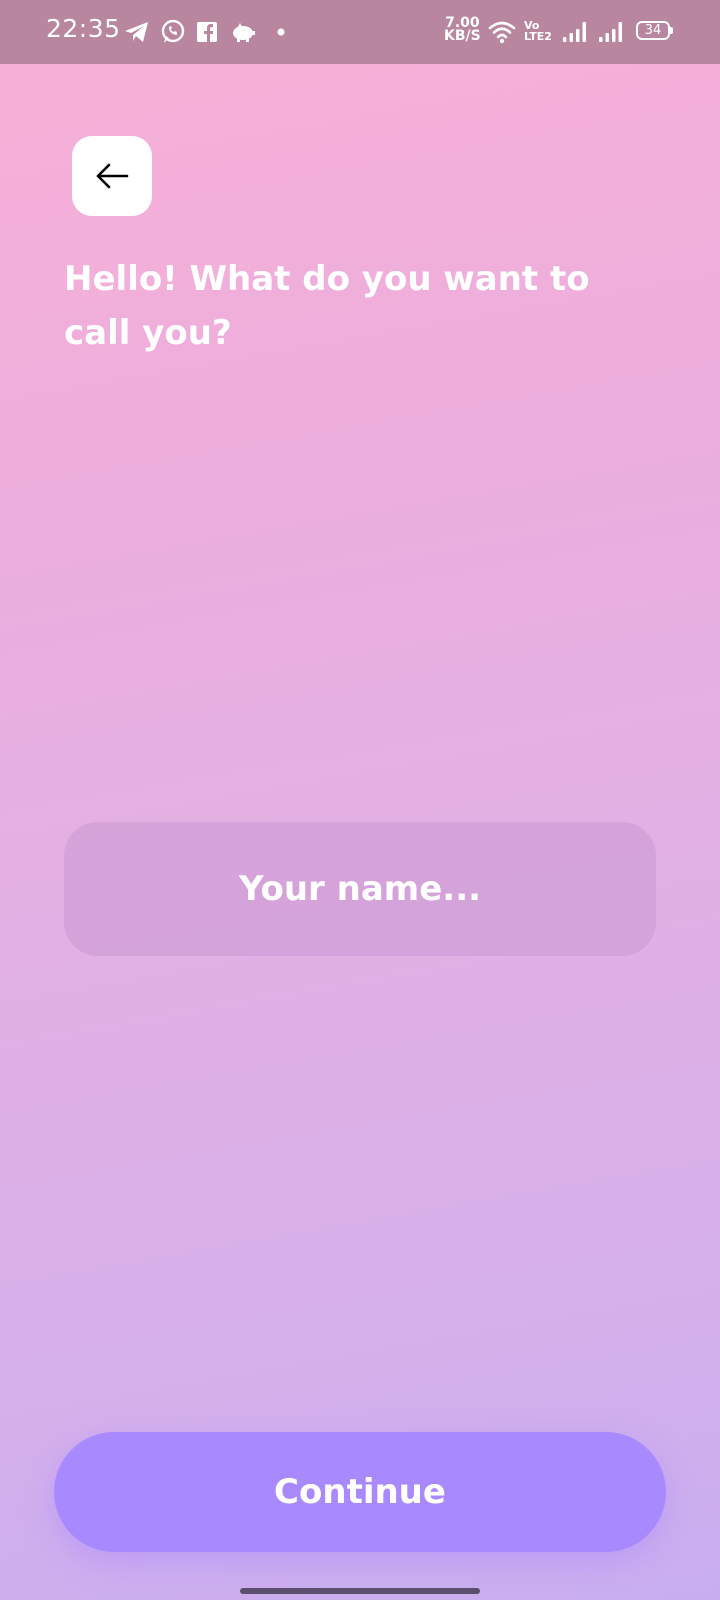  I want to click on network-speed: 7.00 KB/S, so click(462, 30).